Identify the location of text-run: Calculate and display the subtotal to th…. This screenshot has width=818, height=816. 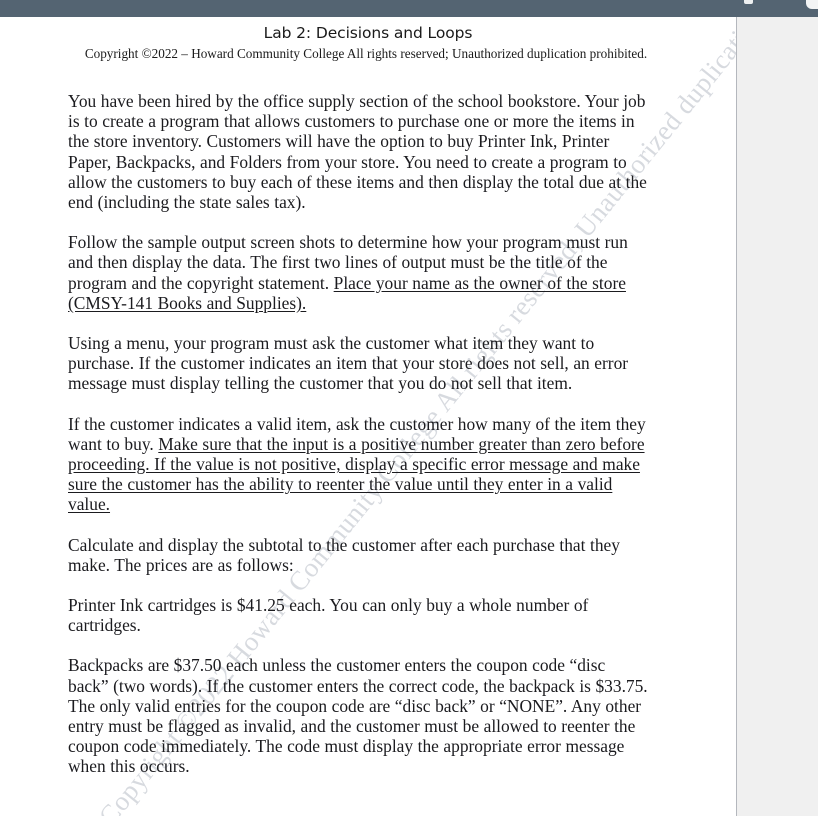
(344, 554).